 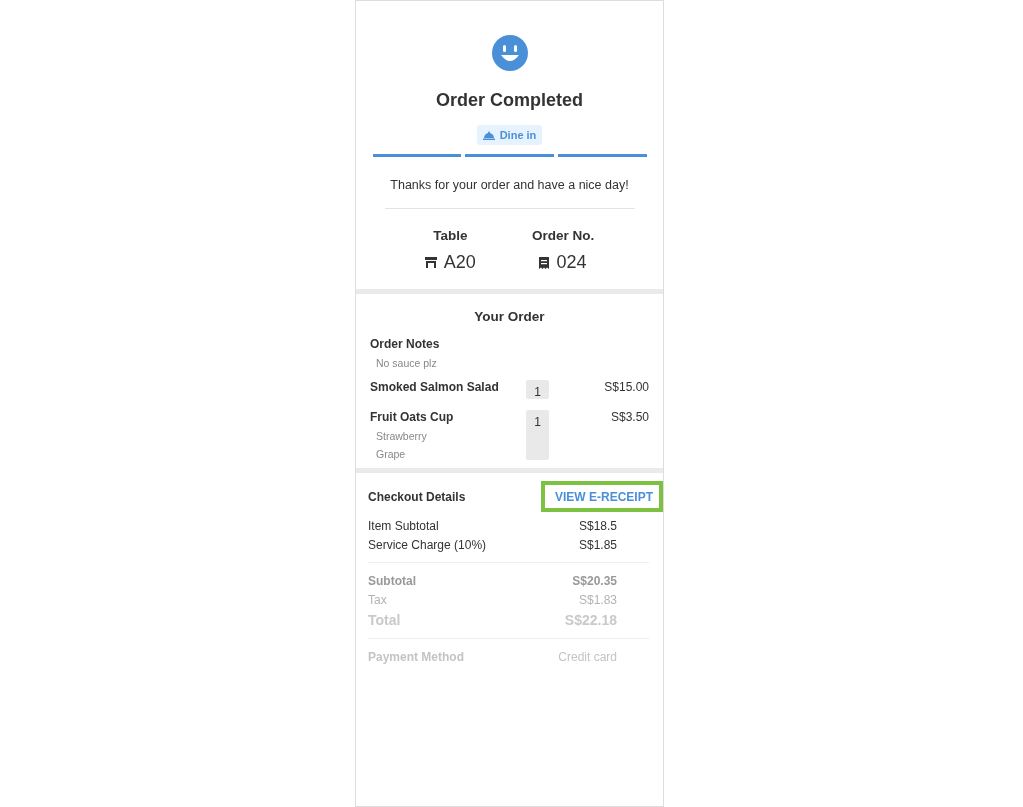 What do you see at coordinates (407, 363) in the screenshot?
I see `notes-text: No sauce plz` at bounding box center [407, 363].